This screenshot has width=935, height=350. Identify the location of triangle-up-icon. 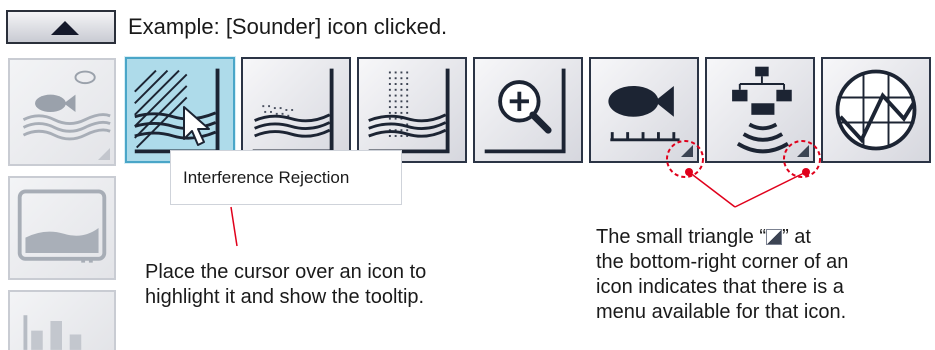
(65, 28).